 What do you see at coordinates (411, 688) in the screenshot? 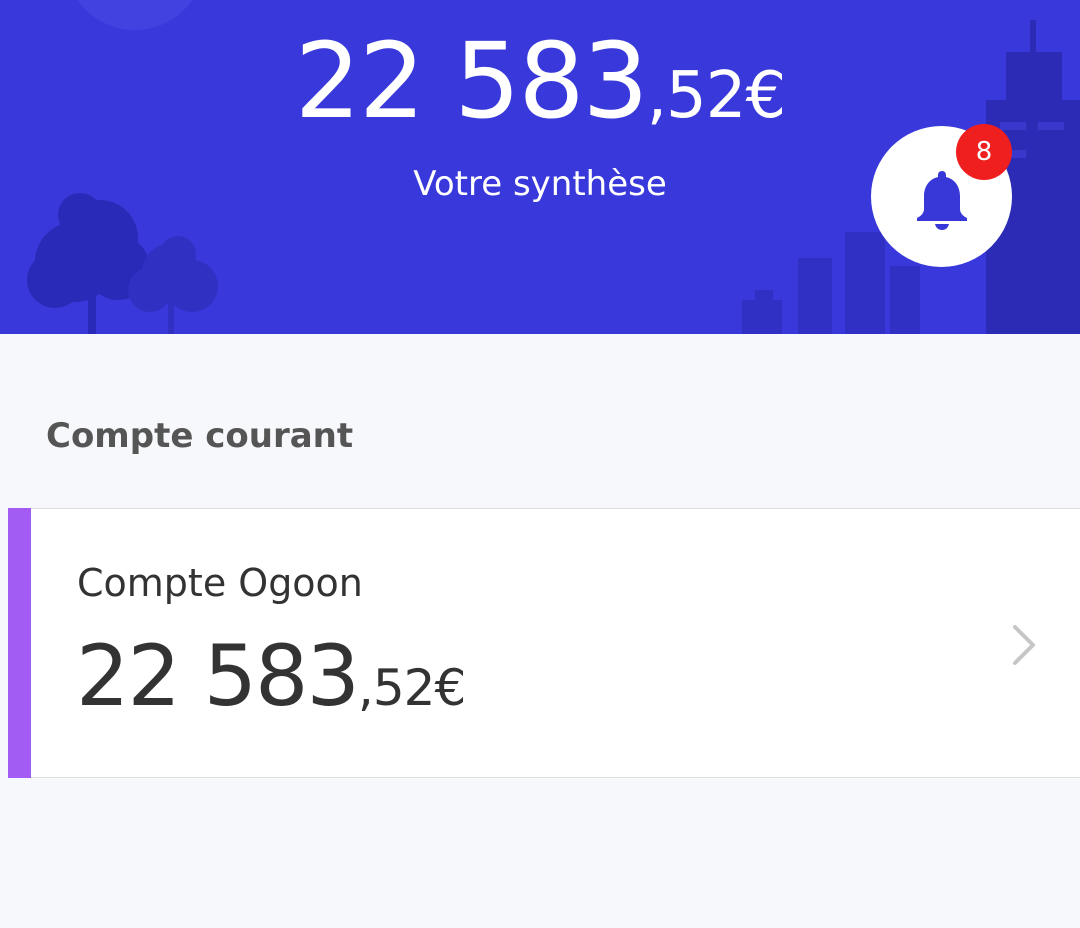
I see `account-balance-decimal: ,52€` at bounding box center [411, 688].